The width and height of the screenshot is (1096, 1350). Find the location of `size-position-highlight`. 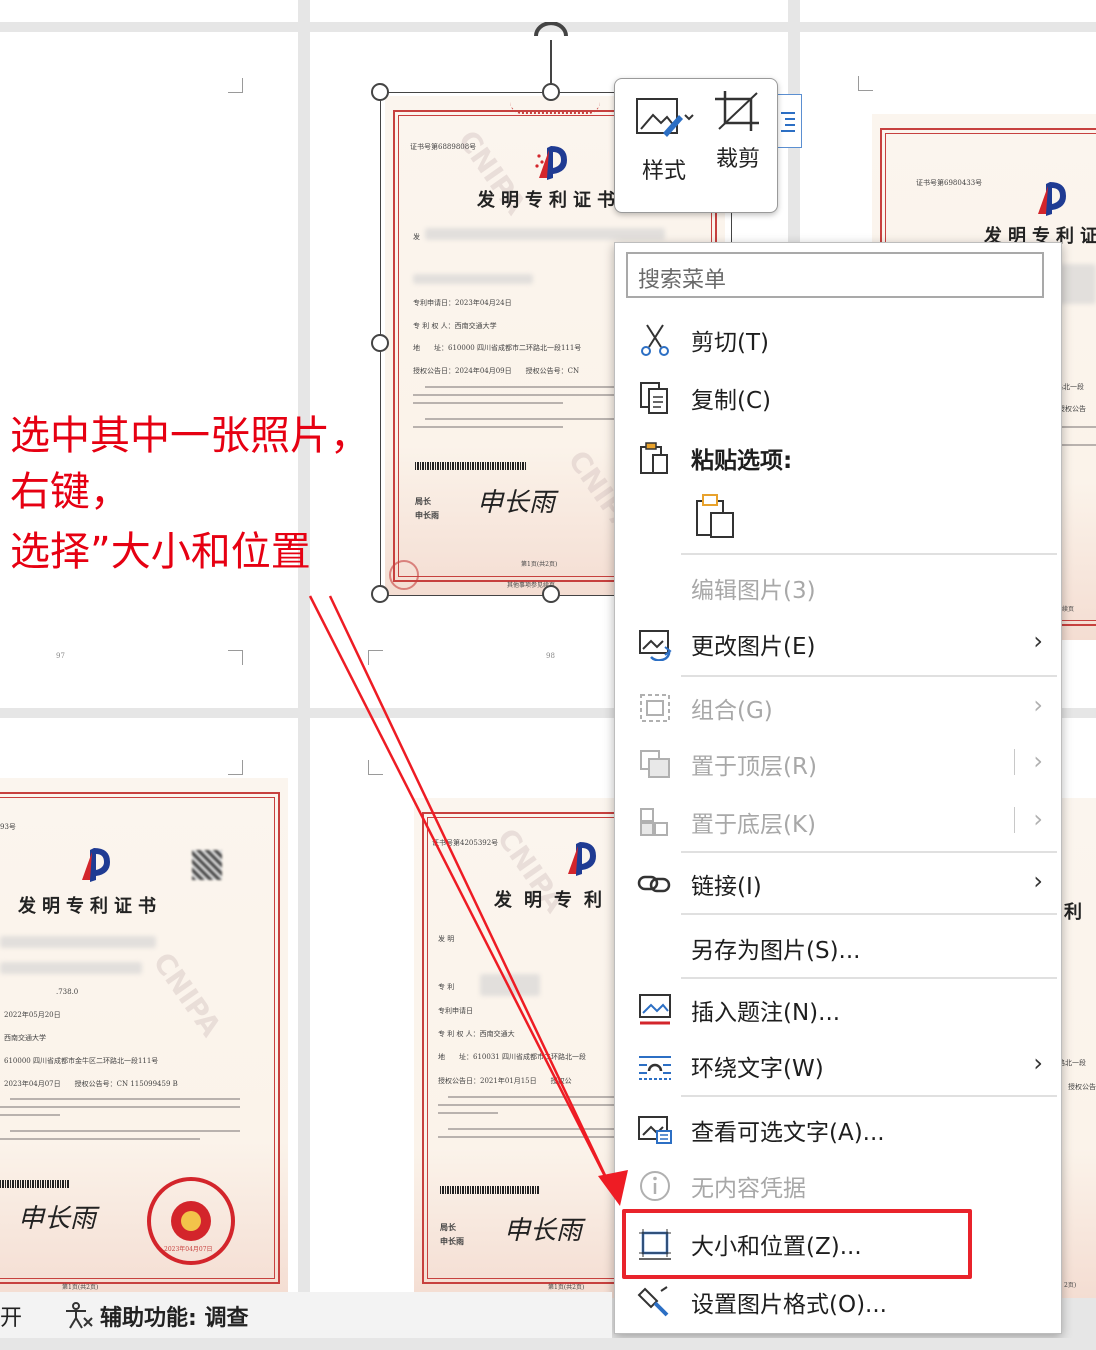

size-position-highlight is located at coordinates (797, 1244).